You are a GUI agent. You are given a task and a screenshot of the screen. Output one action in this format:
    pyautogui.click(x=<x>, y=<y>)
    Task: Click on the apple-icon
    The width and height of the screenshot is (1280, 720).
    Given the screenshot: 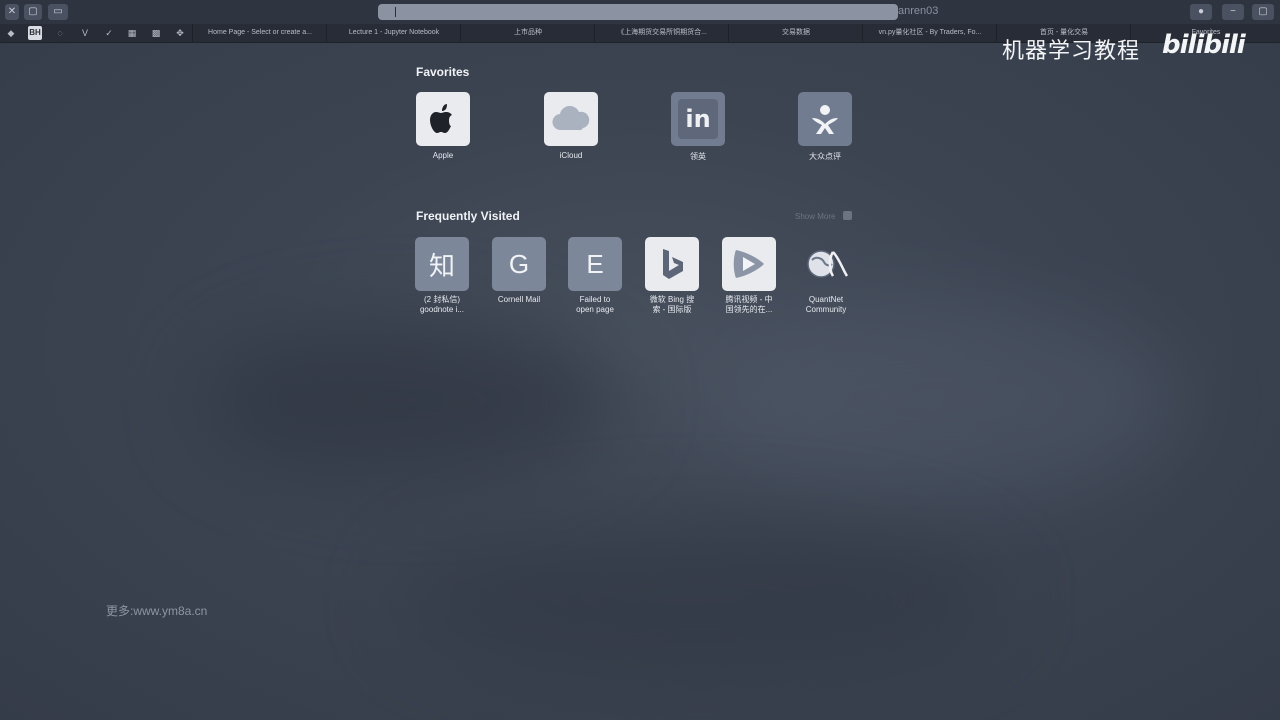 What is the action you would take?
    pyautogui.click(x=443, y=119)
    